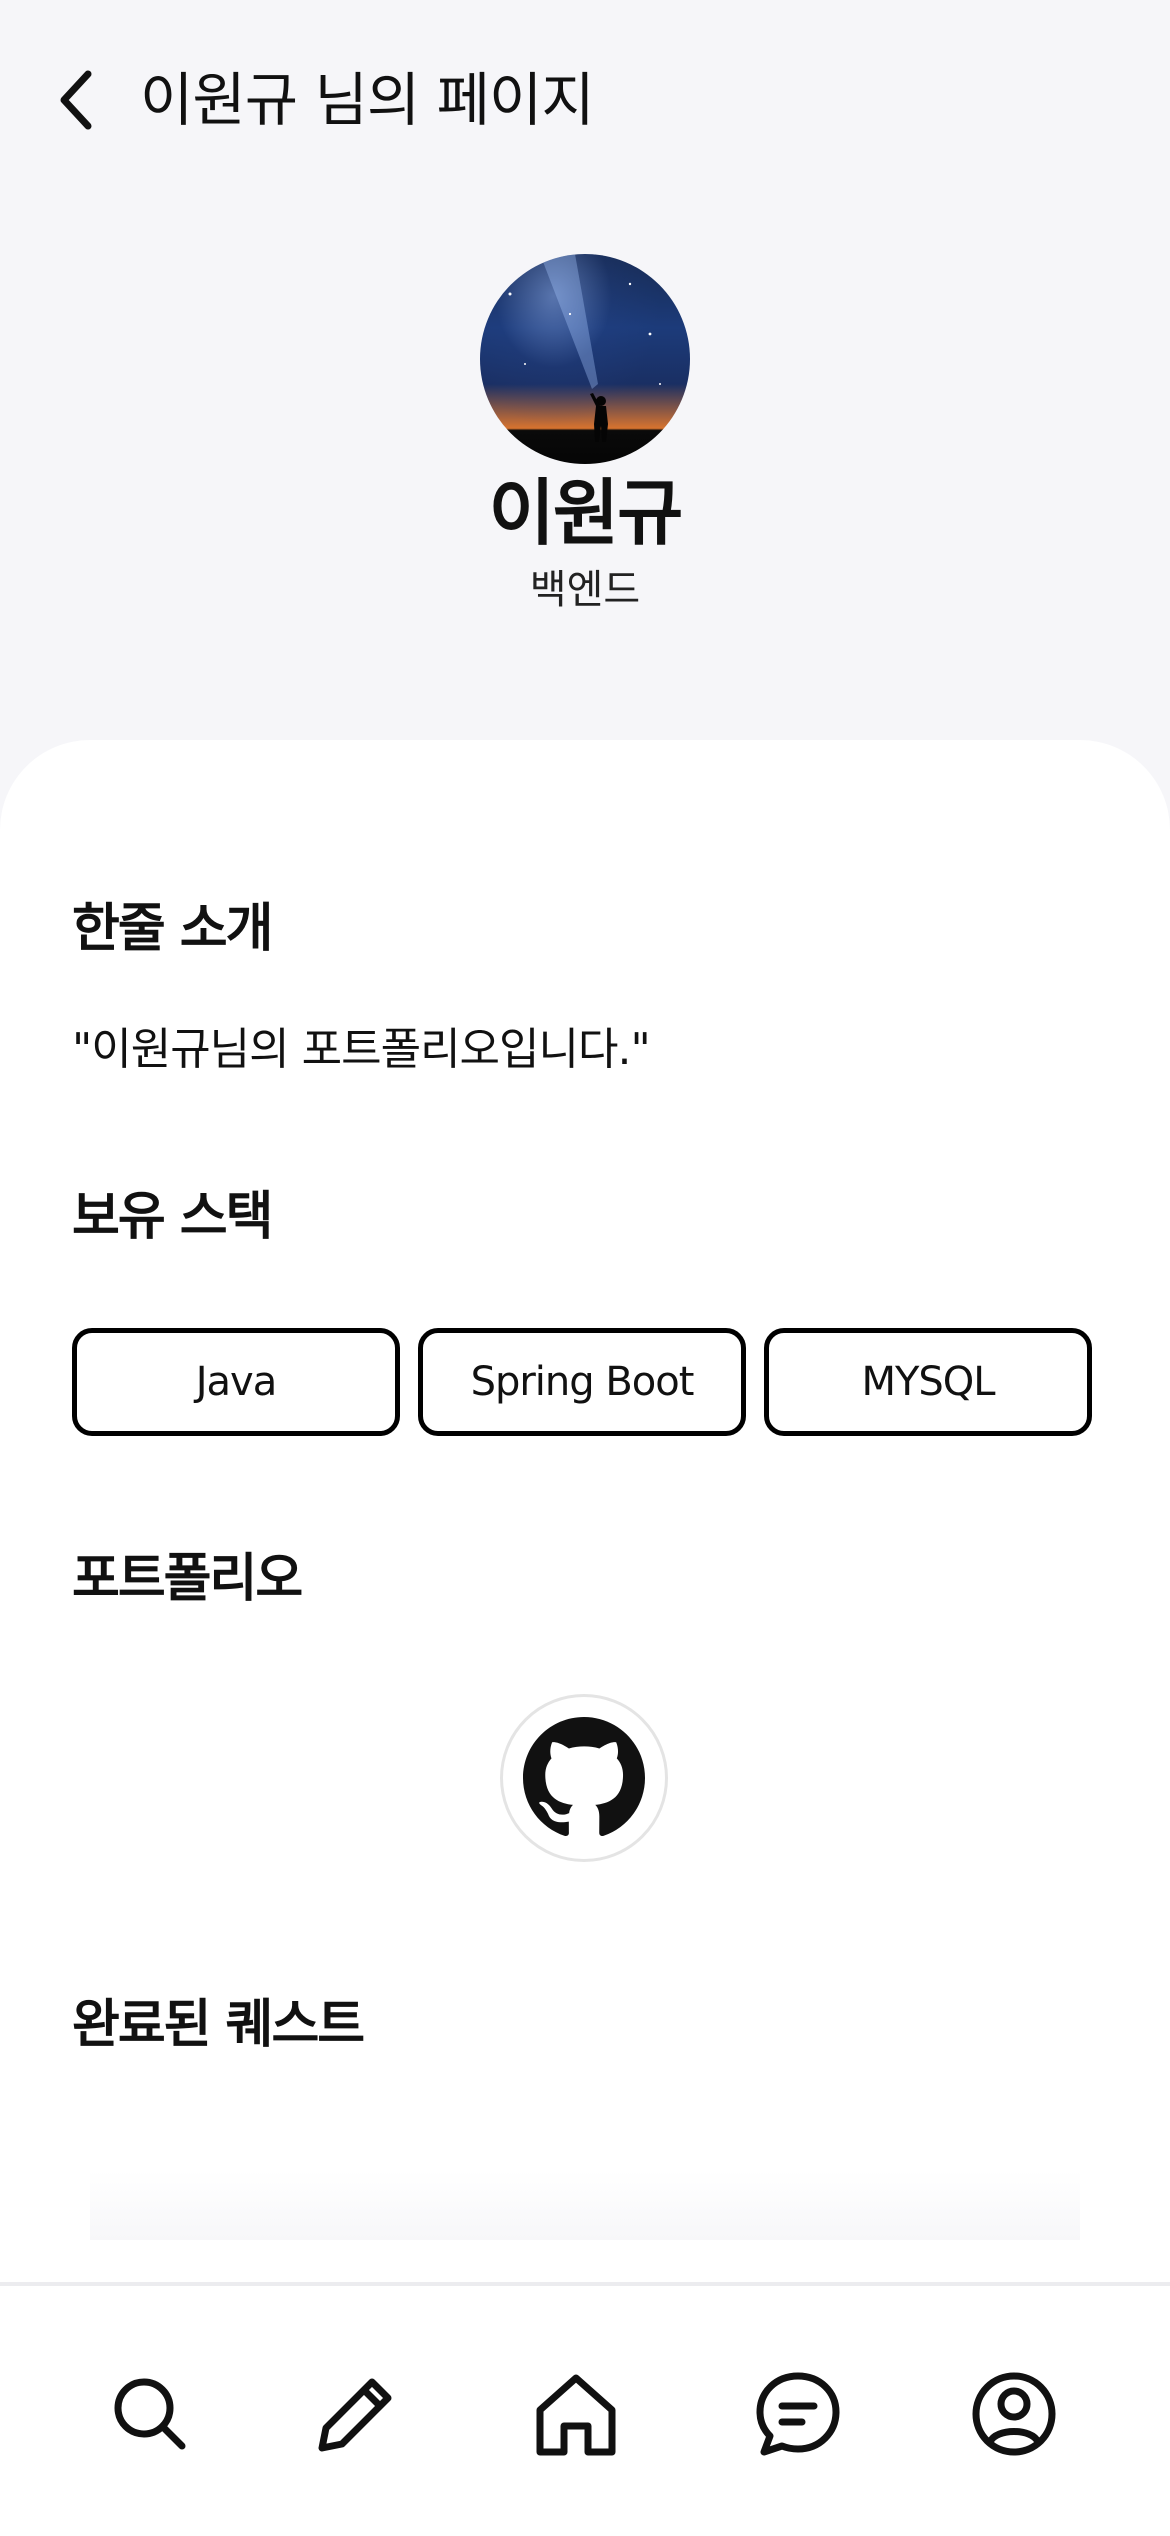 The width and height of the screenshot is (1170, 2536). I want to click on home-icon, so click(576, 2415).